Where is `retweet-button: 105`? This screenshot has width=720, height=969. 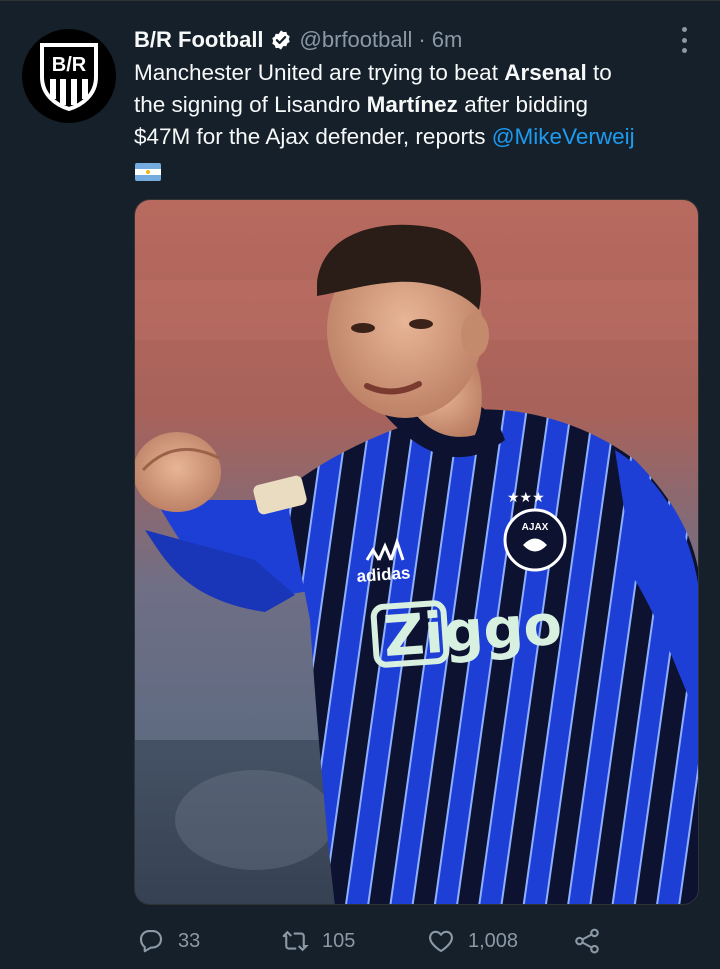
retweet-button: 105 is located at coordinates (317, 941).